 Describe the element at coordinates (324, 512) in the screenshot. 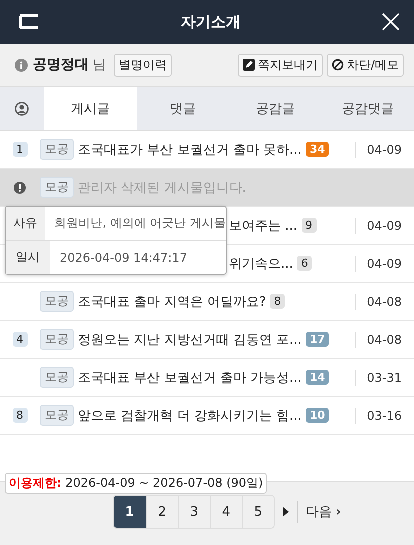

I see `next-page-link: 다음 ›` at that location.